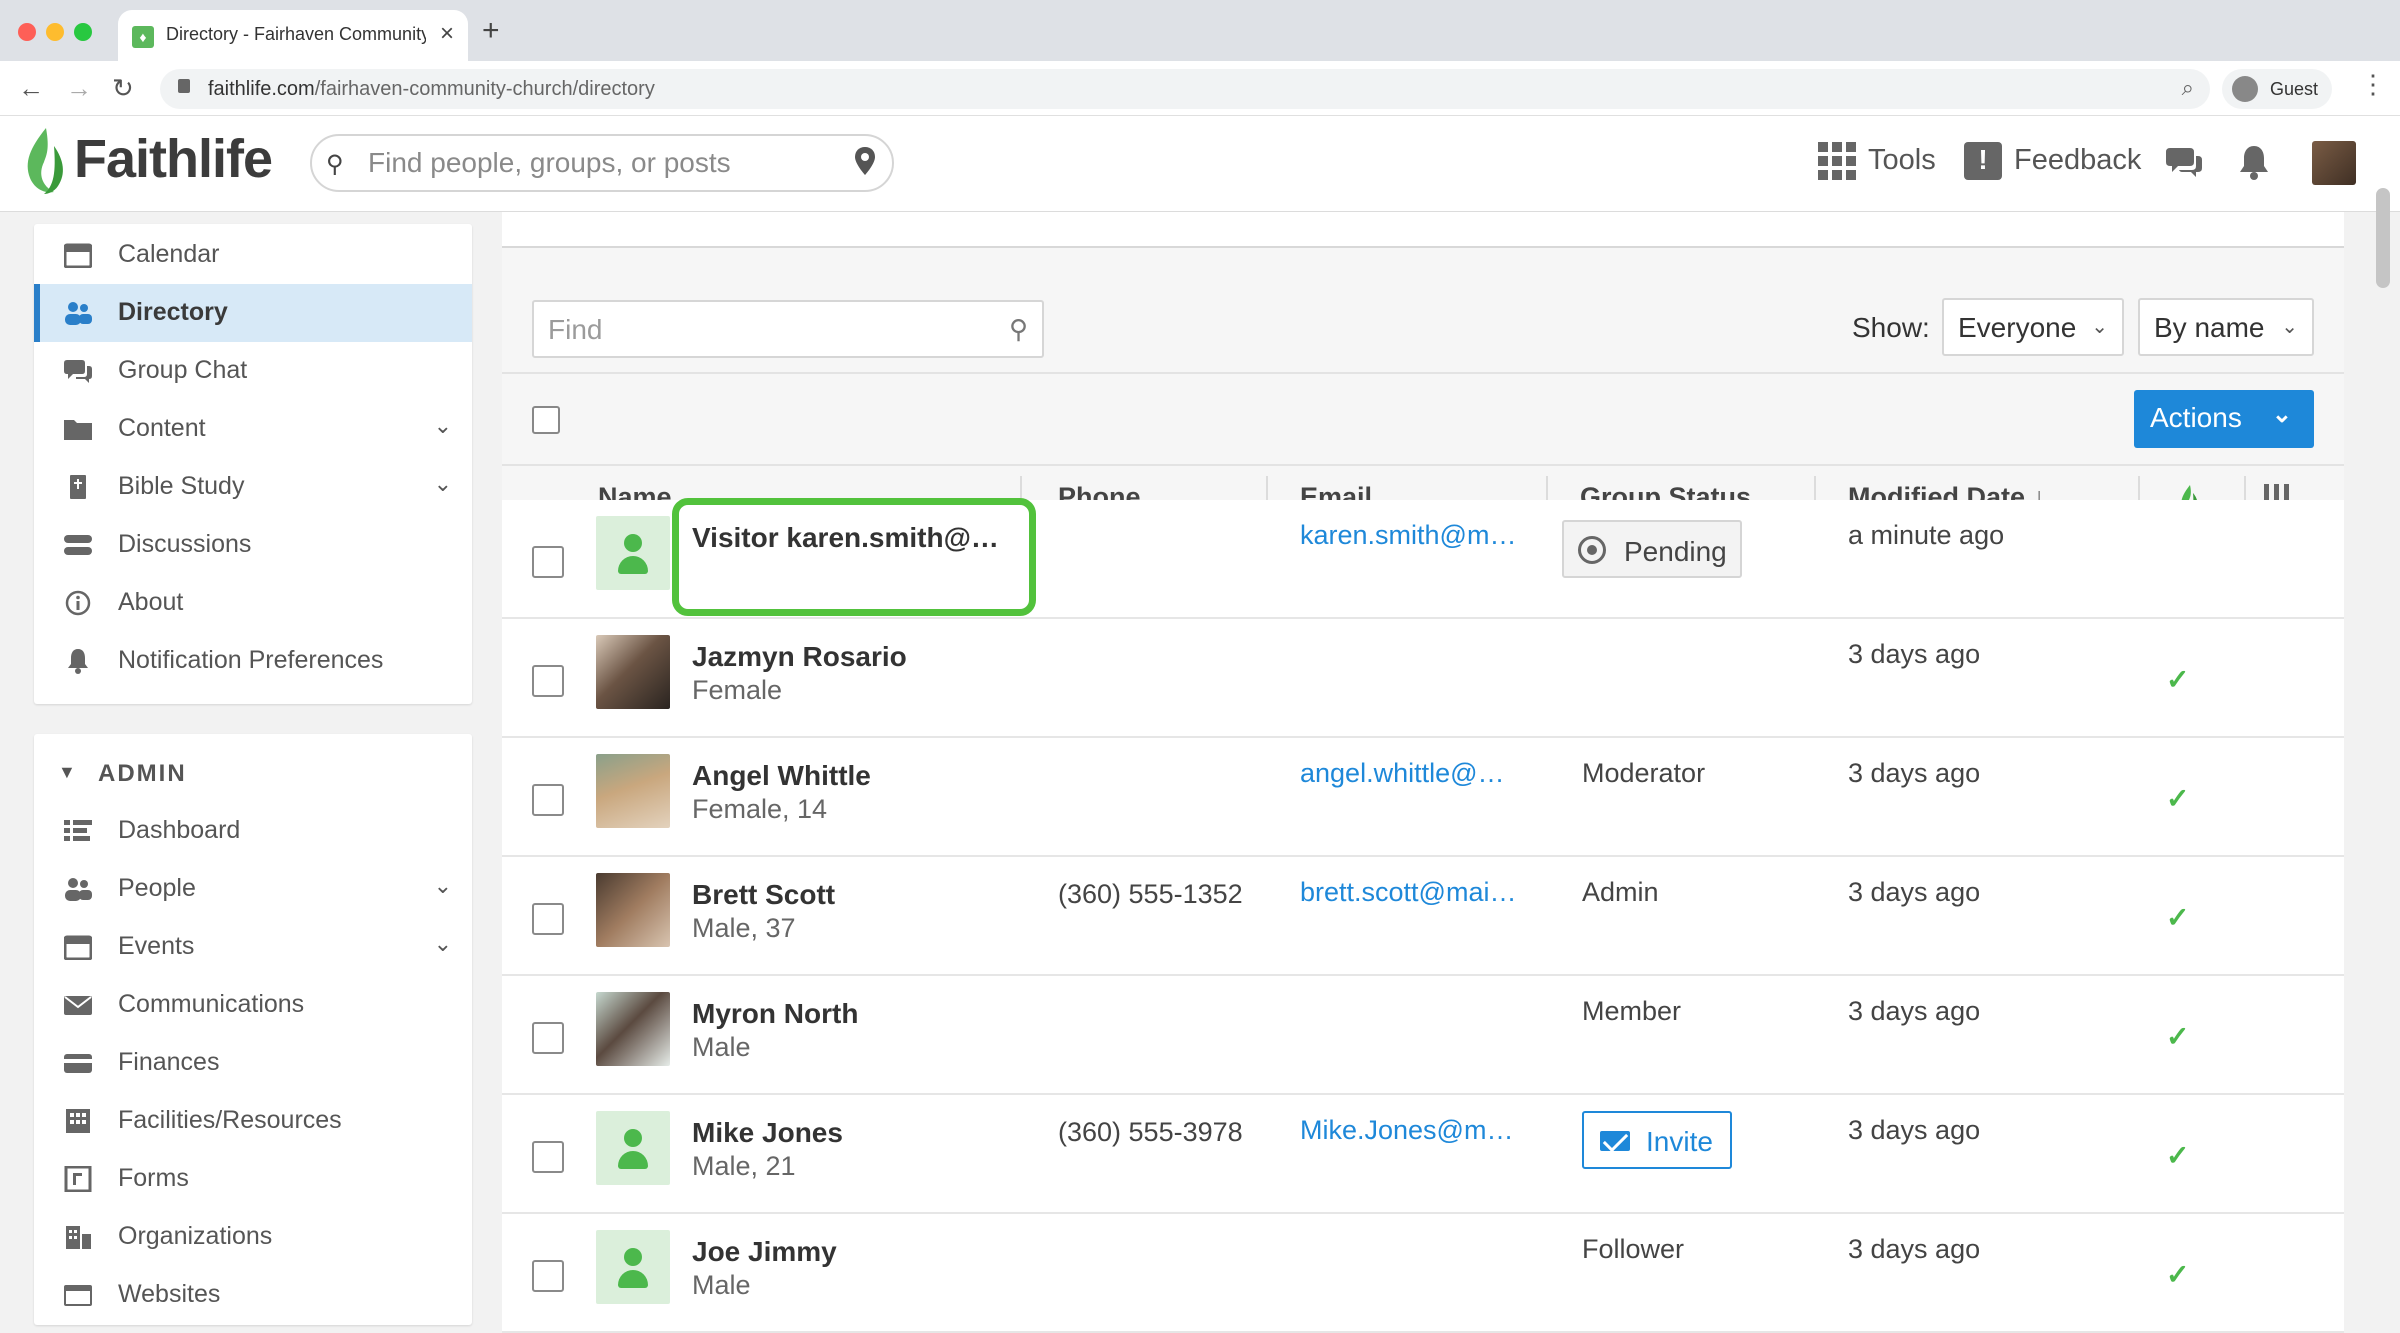  Describe the element at coordinates (253, 831) in the screenshot. I see `sidebar-item-dashboard: Dashboard` at that location.